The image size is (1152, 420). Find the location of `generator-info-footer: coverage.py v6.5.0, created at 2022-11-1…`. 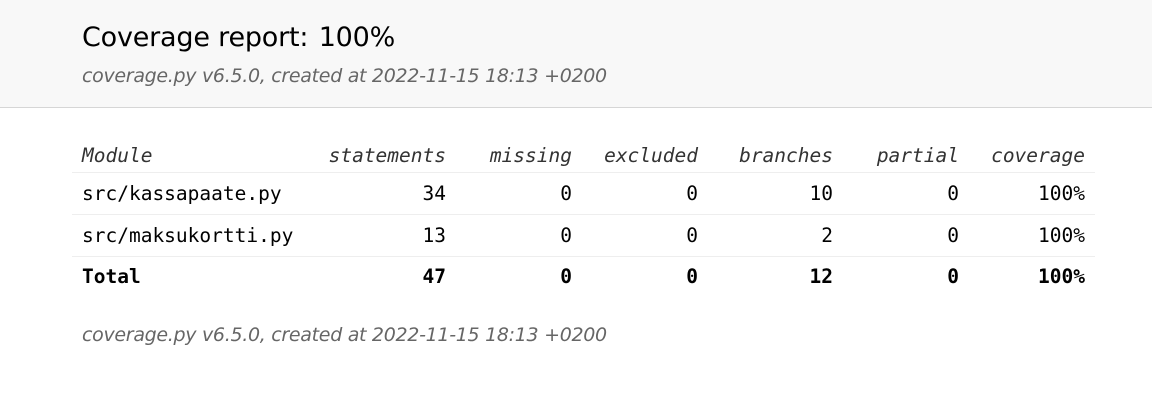

generator-info-footer: coverage.py v6.5.0, created at 2022-11-1… is located at coordinates (344, 335).